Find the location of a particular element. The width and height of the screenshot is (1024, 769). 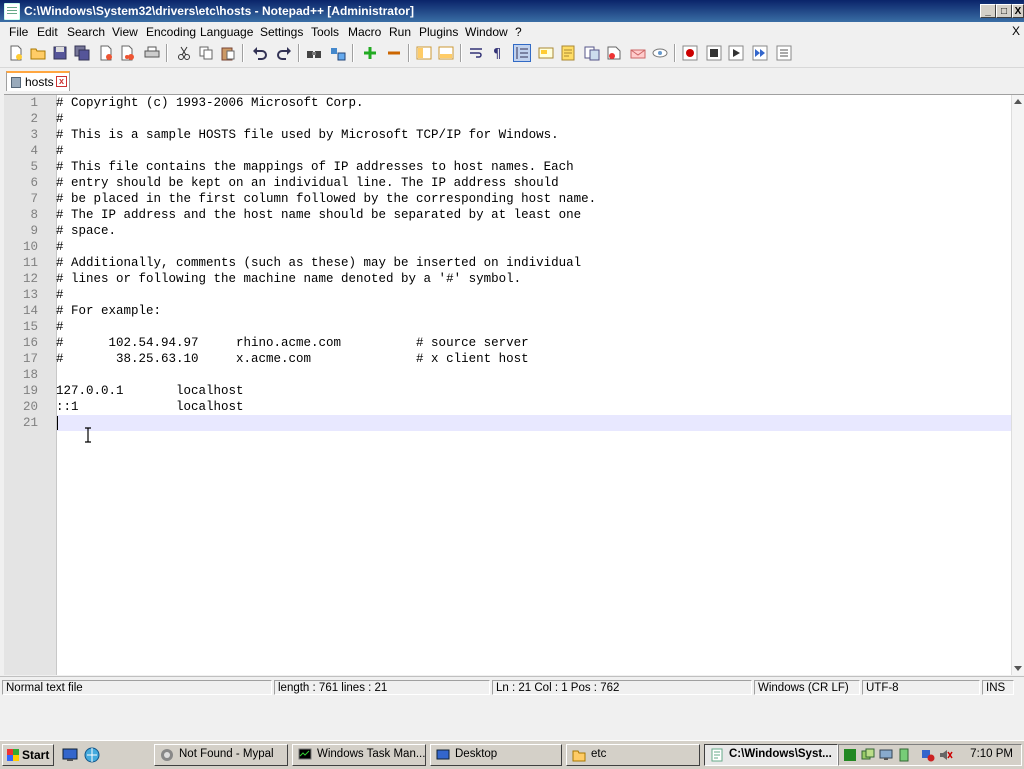

notepad-app-icon is located at coordinates (12, 11).